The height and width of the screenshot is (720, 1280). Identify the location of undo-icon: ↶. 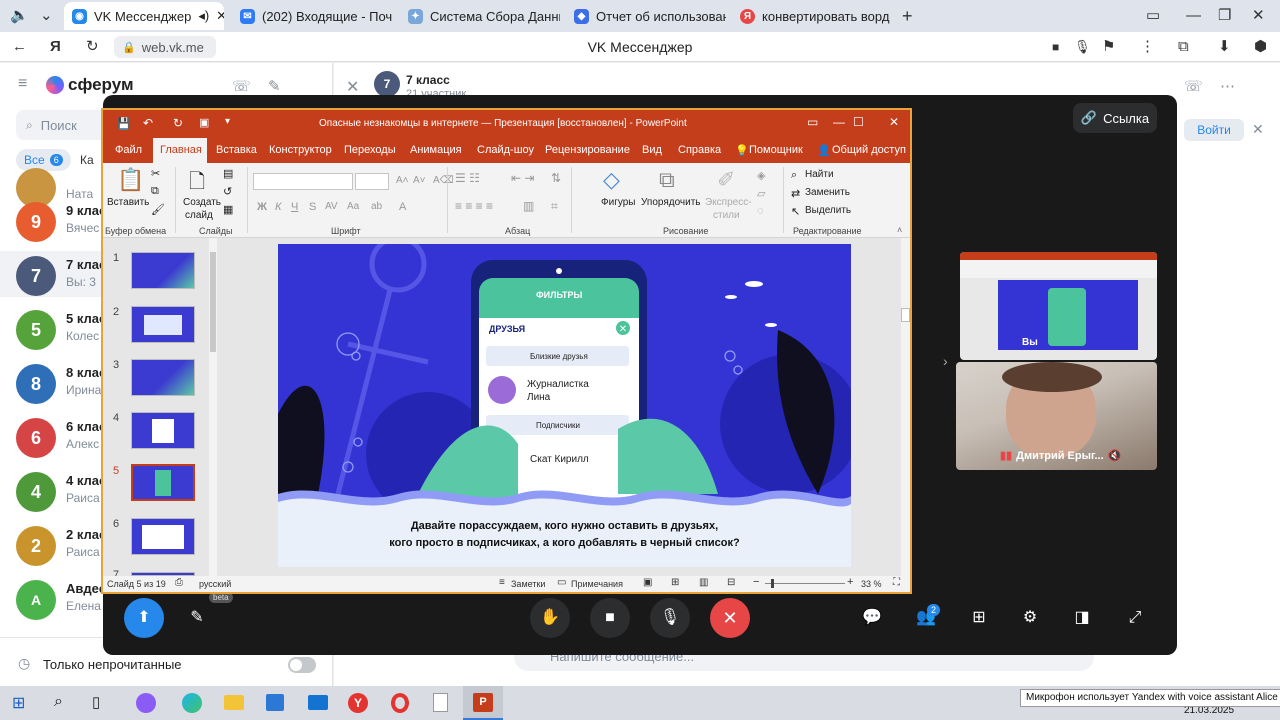
(148, 123).